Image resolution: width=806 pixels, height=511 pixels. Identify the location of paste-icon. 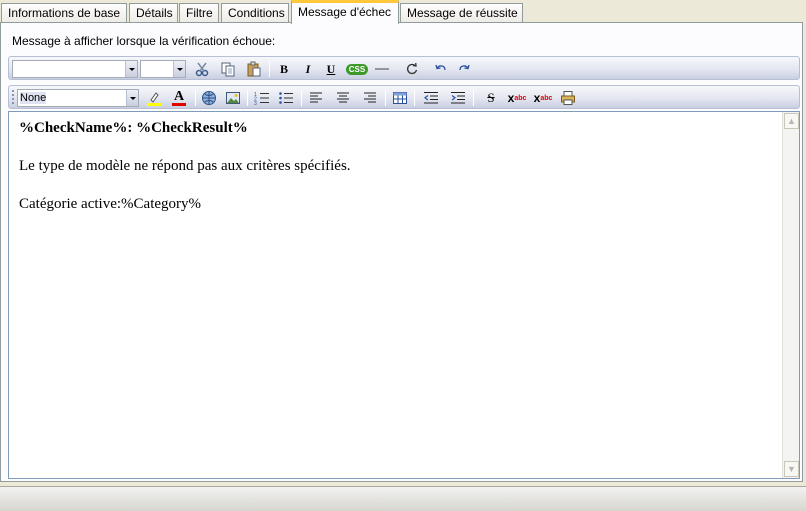
(254, 69).